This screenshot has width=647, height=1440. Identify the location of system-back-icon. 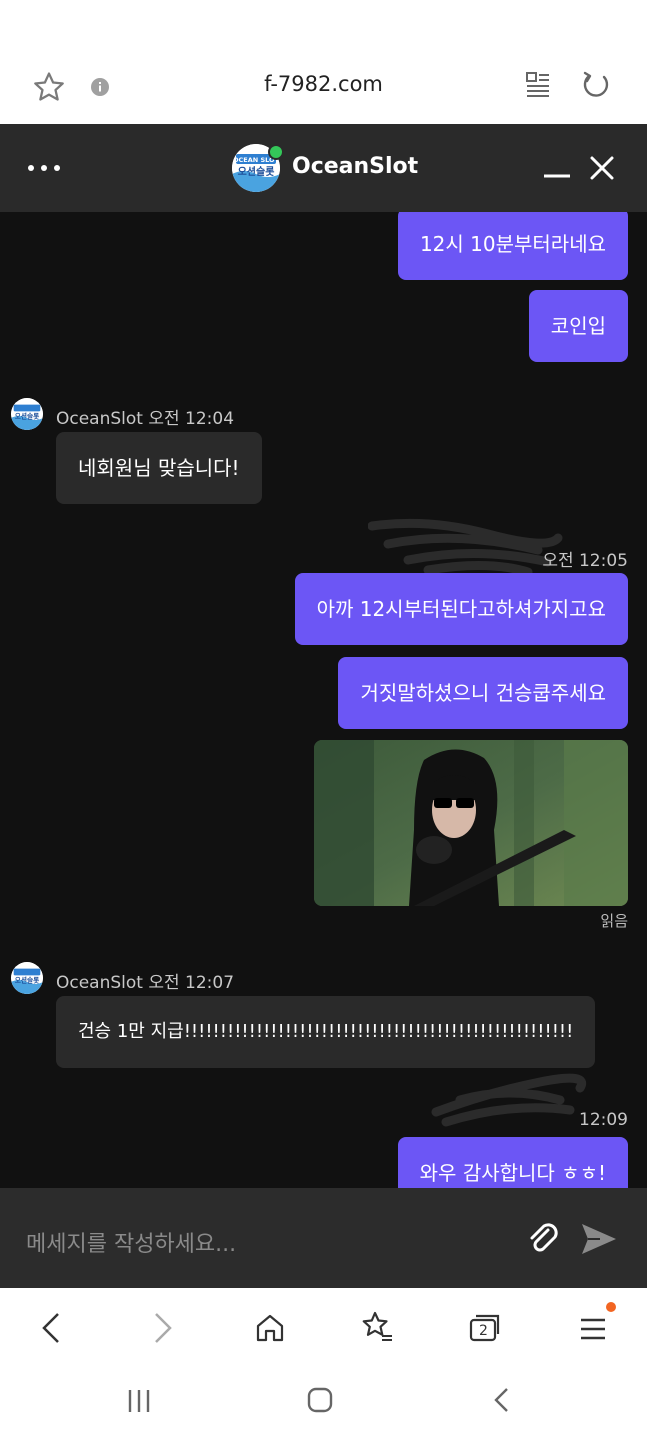
(501, 1402).